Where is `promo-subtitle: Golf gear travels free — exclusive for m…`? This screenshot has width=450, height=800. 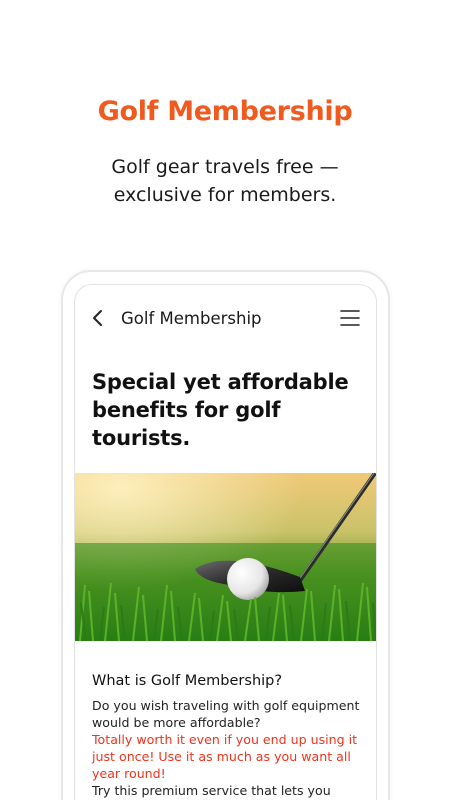
promo-subtitle: Golf gear travels free — exclusive for m… is located at coordinates (225, 181).